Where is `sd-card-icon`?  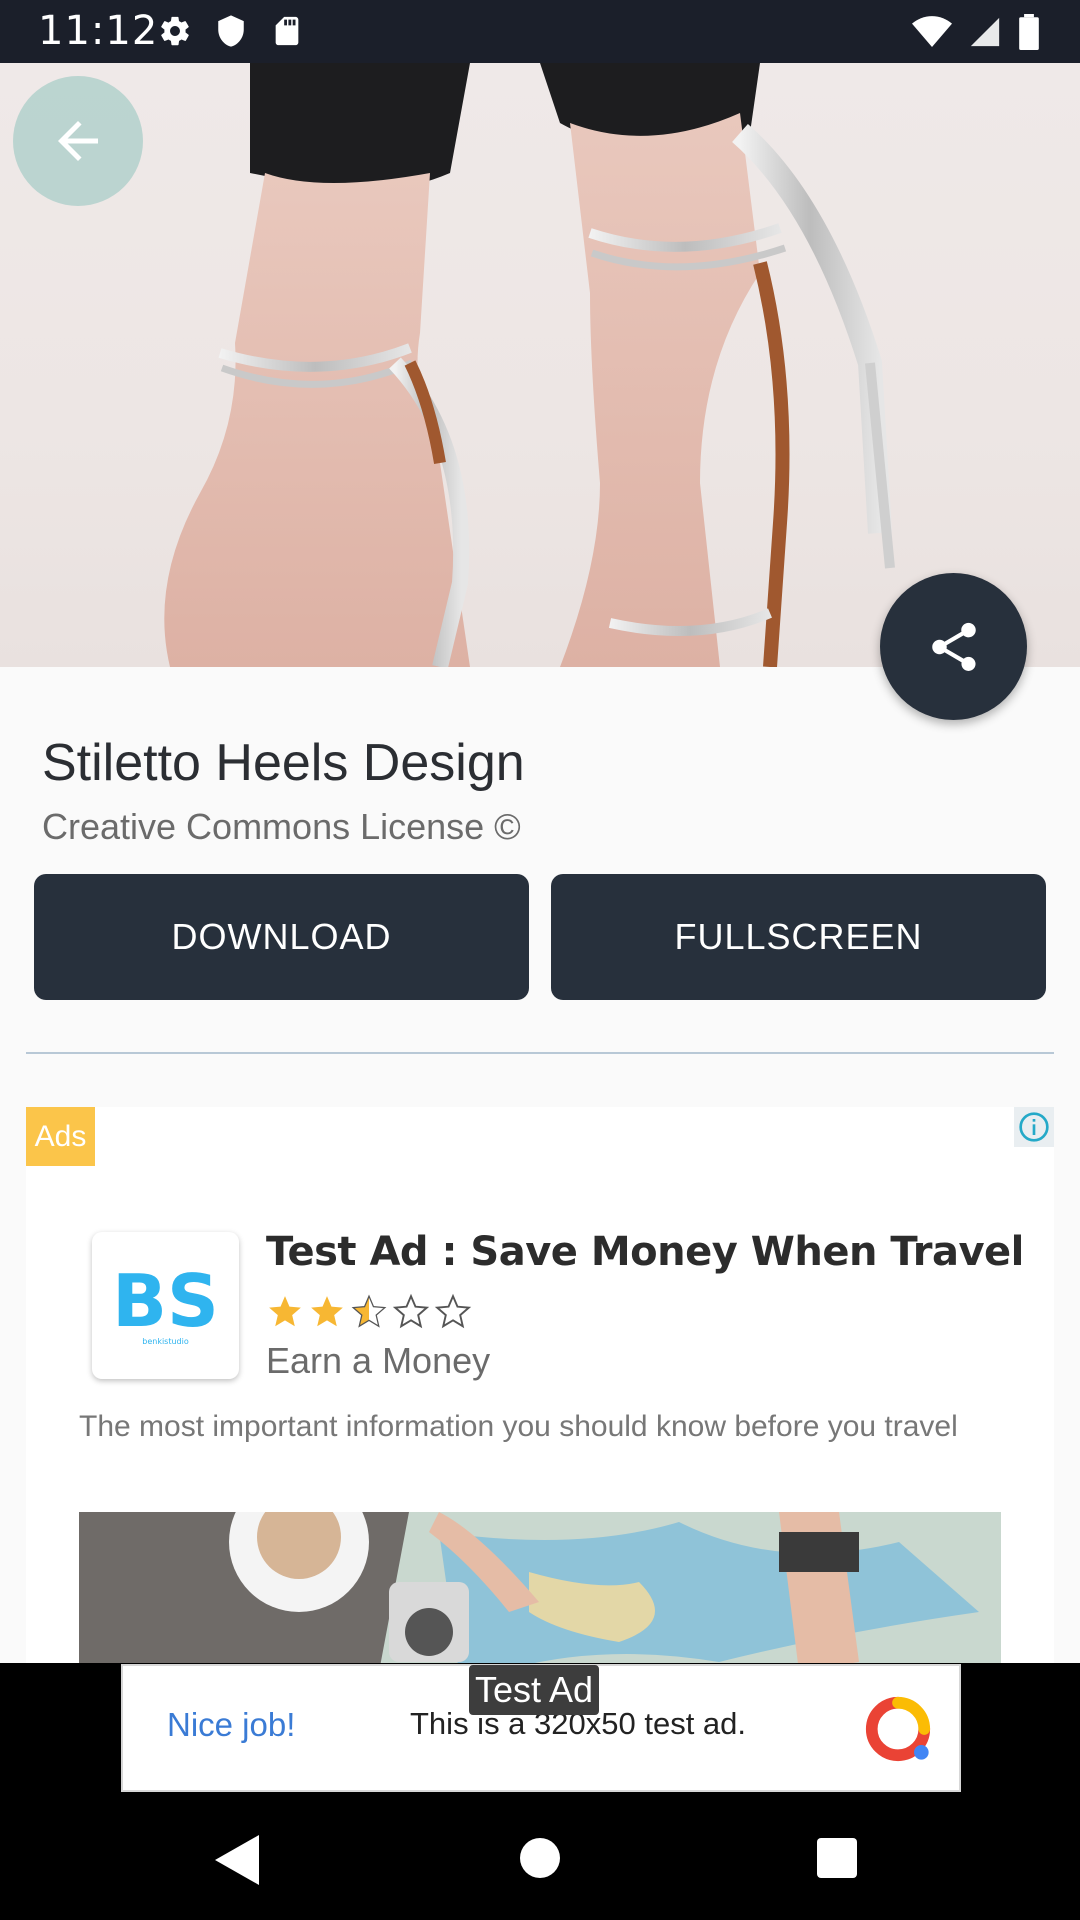 sd-card-icon is located at coordinates (287, 31).